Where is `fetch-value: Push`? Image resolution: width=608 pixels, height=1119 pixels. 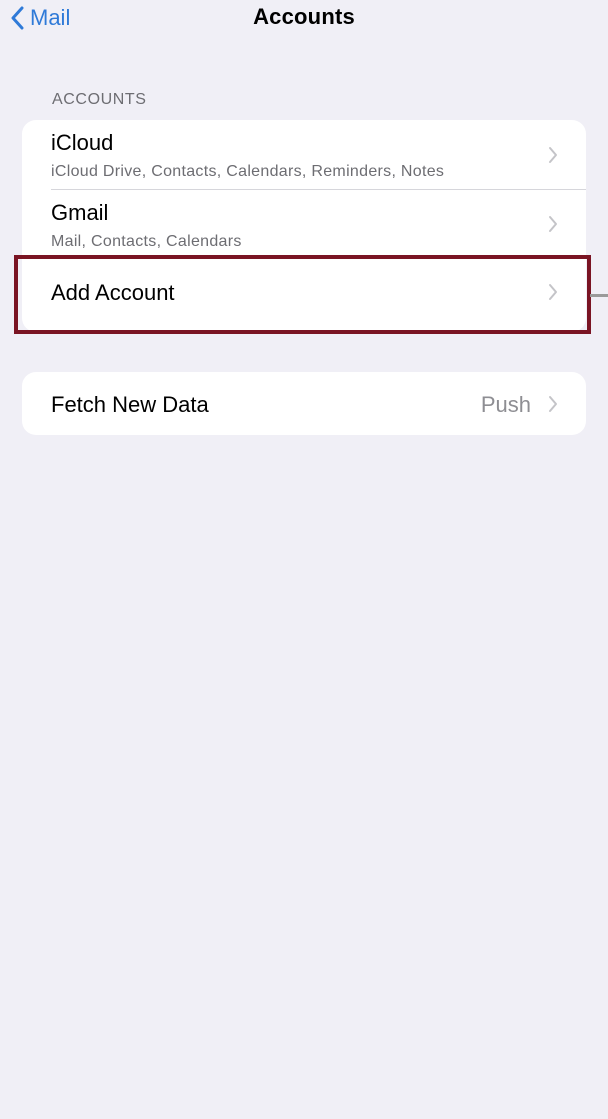 fetch-value: Push is located at coordinates (505, 404).